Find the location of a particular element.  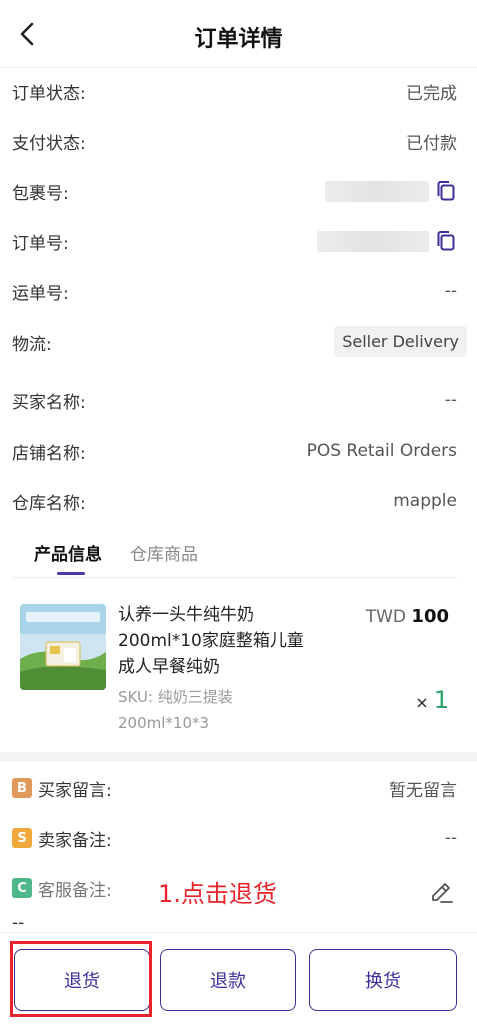

product-name-line3: 成人早餐纯奶 is located at coordinates (169, 667).